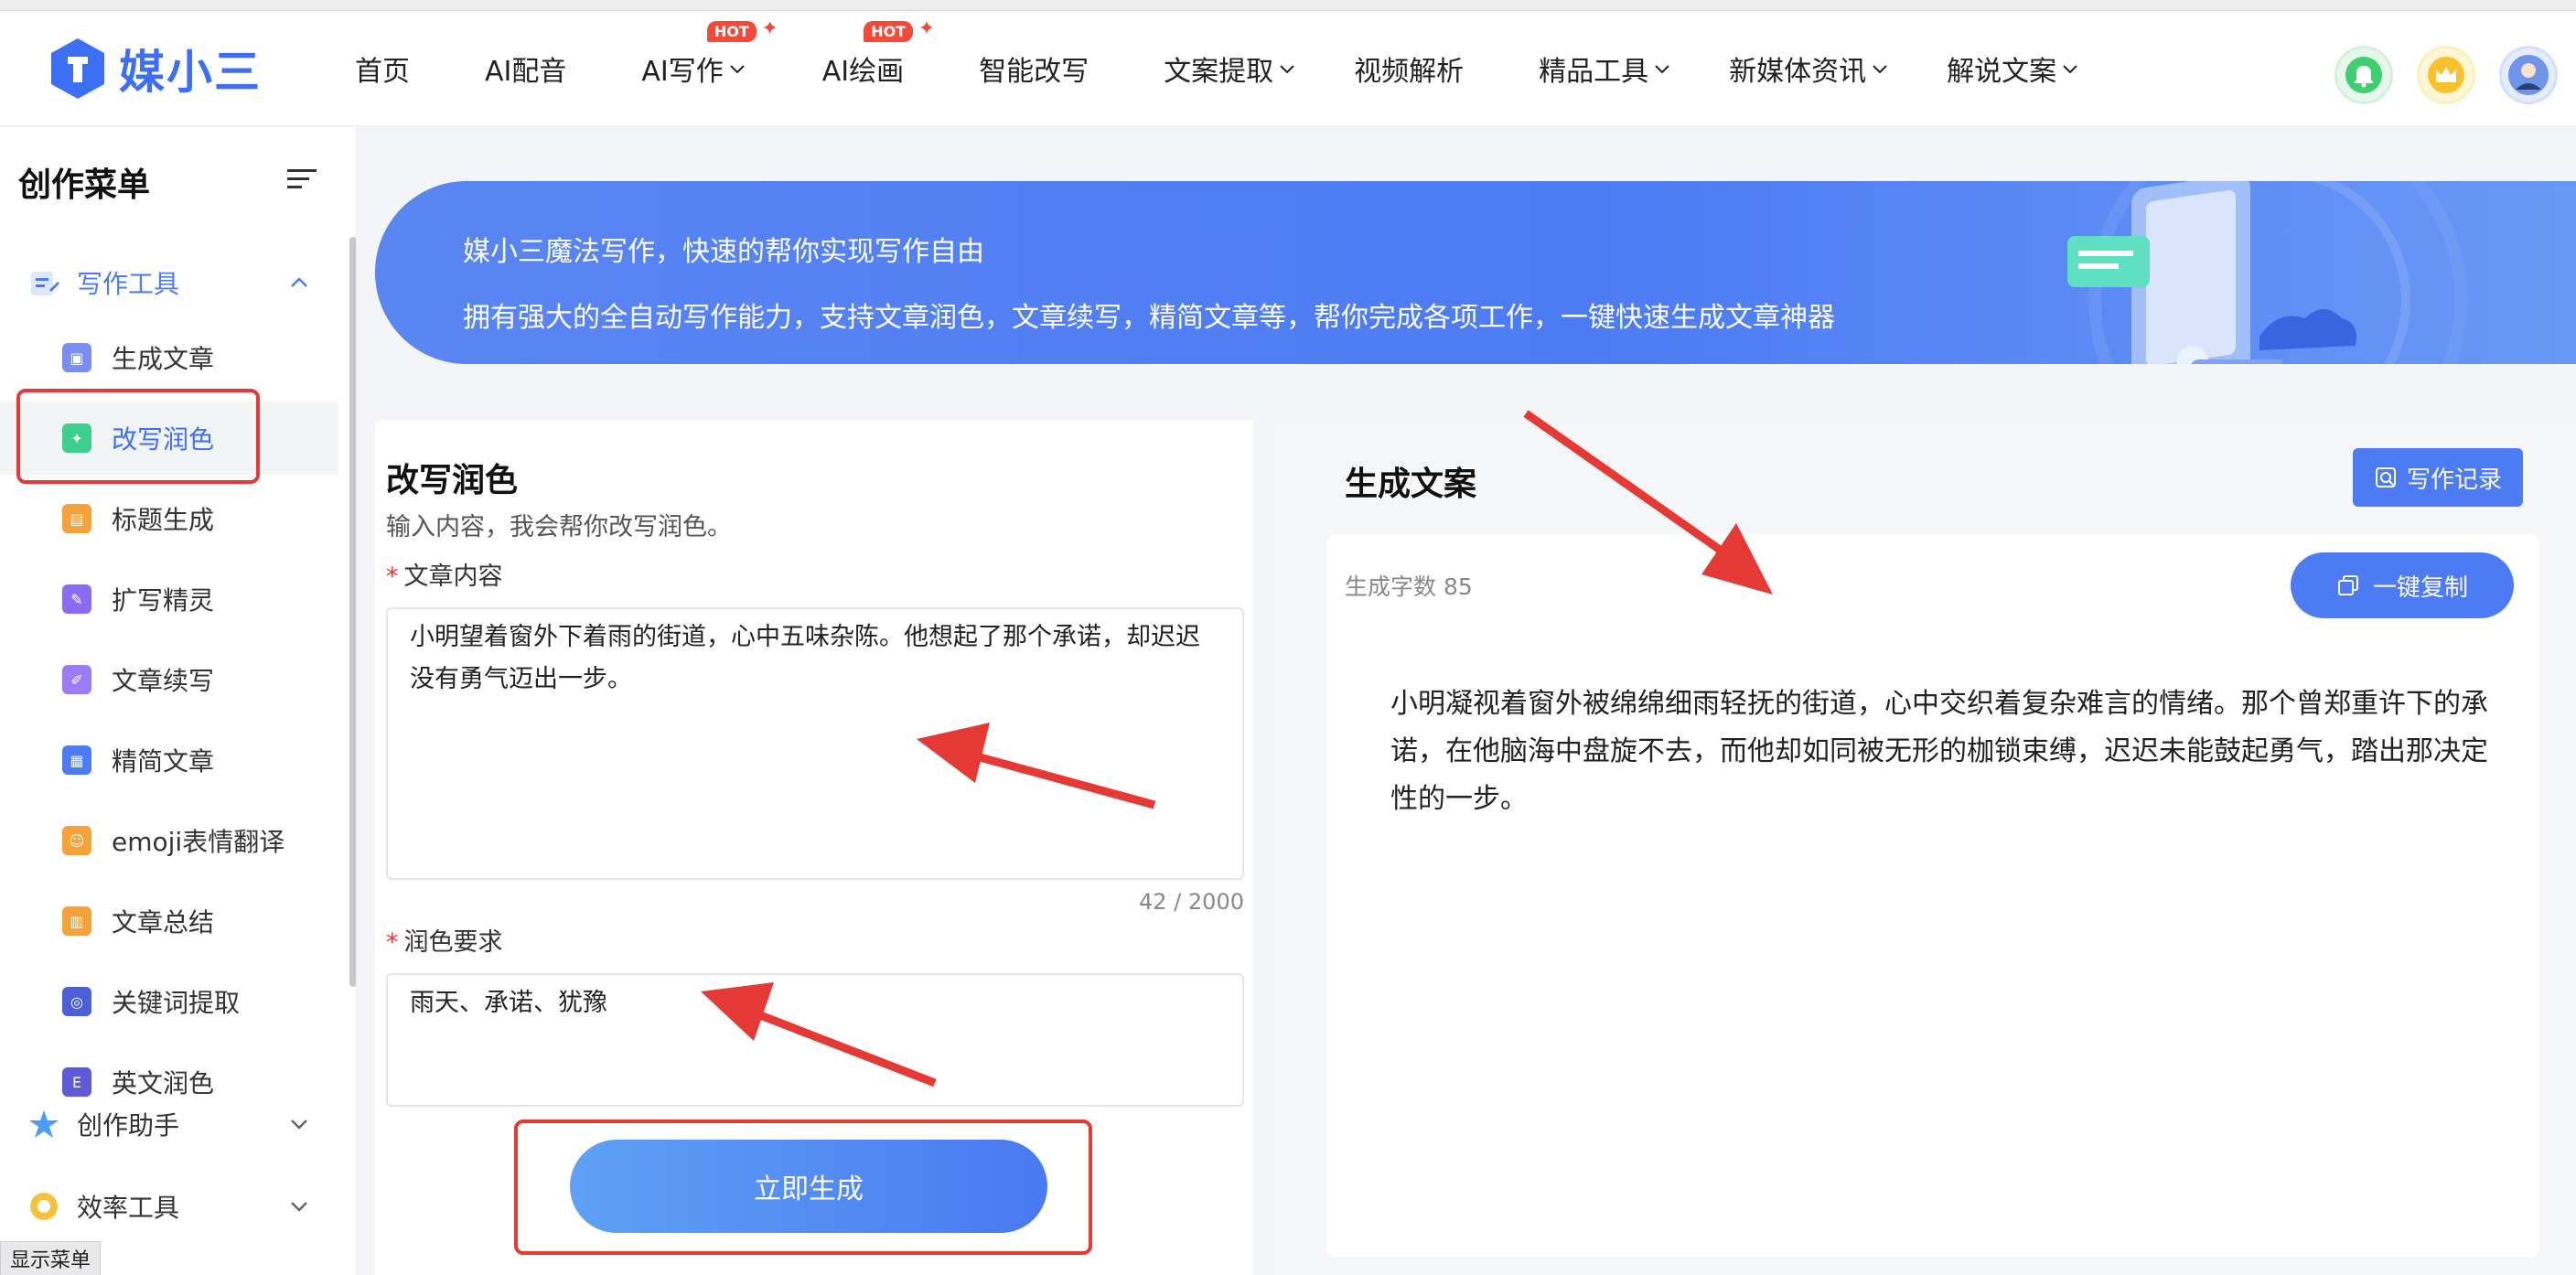 Image resolution: width=2576 pixels, height=1275 pixels. Describe the element at coordinates (76, 760) in the screenshot. I see `grid-icon: ▦` at that location.